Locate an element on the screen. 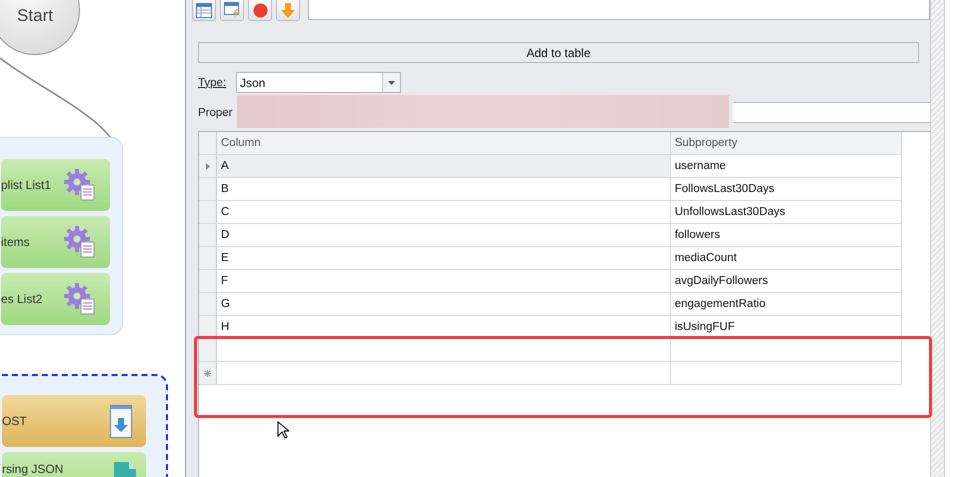 The width and height of the screenshot is (961, 477). table-cell: UnfollowsLast30Days is located at coordinates (786, 212).